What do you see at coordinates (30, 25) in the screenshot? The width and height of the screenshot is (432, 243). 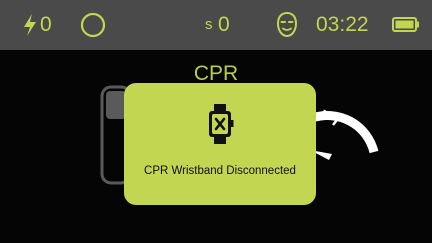 I see `lightning-bolt-icon` at bounding box center [30, 25].